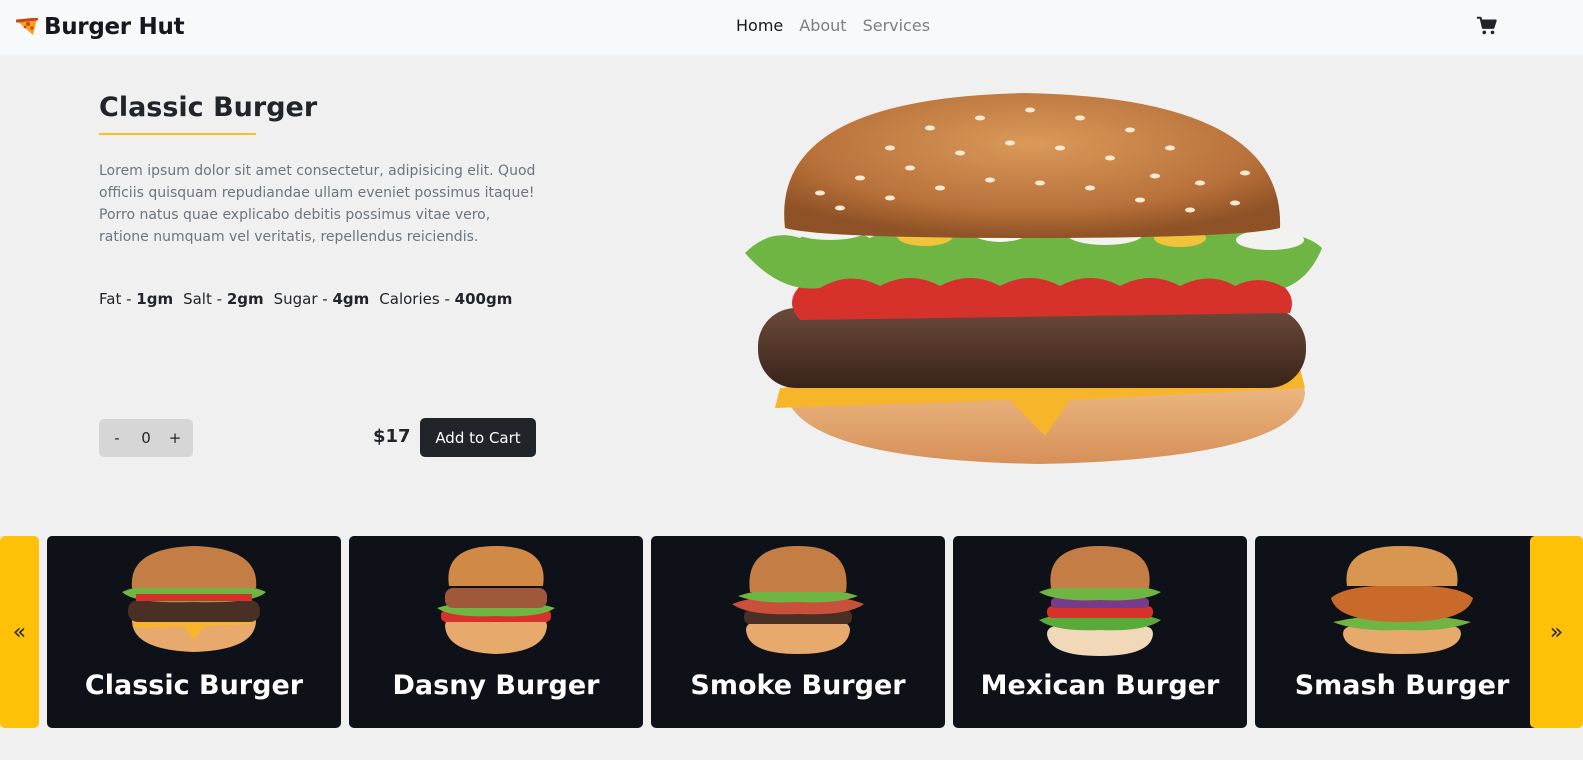 The width and height of the screenshot is (1583, 760). Describe the element at coordinates (194, 685) in the screenshot. I see `carousel-card-title: Classic Burger` at that location.